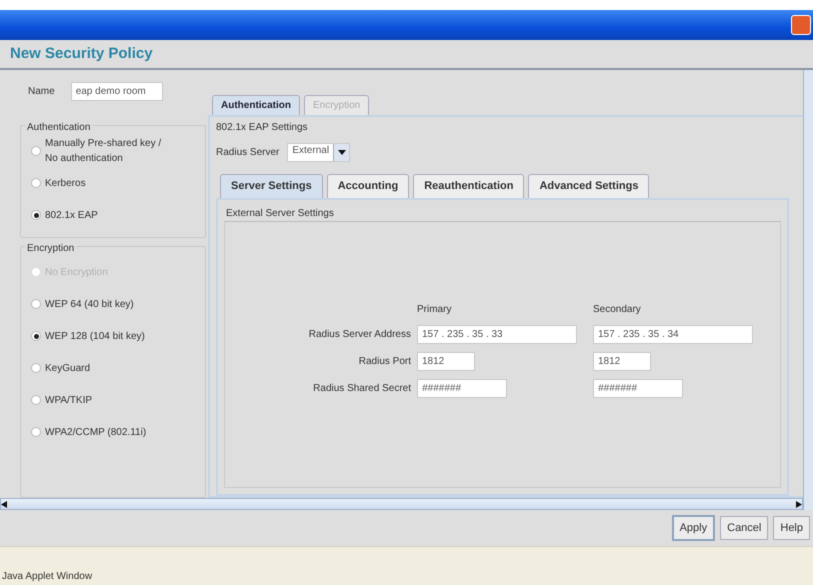 This screenshot has height=585, width=813. What do you see at coordinates (47, 577) in the screenshot?
I see `status-bar-text: Java Applet Window` at bounding box center [47, 577].